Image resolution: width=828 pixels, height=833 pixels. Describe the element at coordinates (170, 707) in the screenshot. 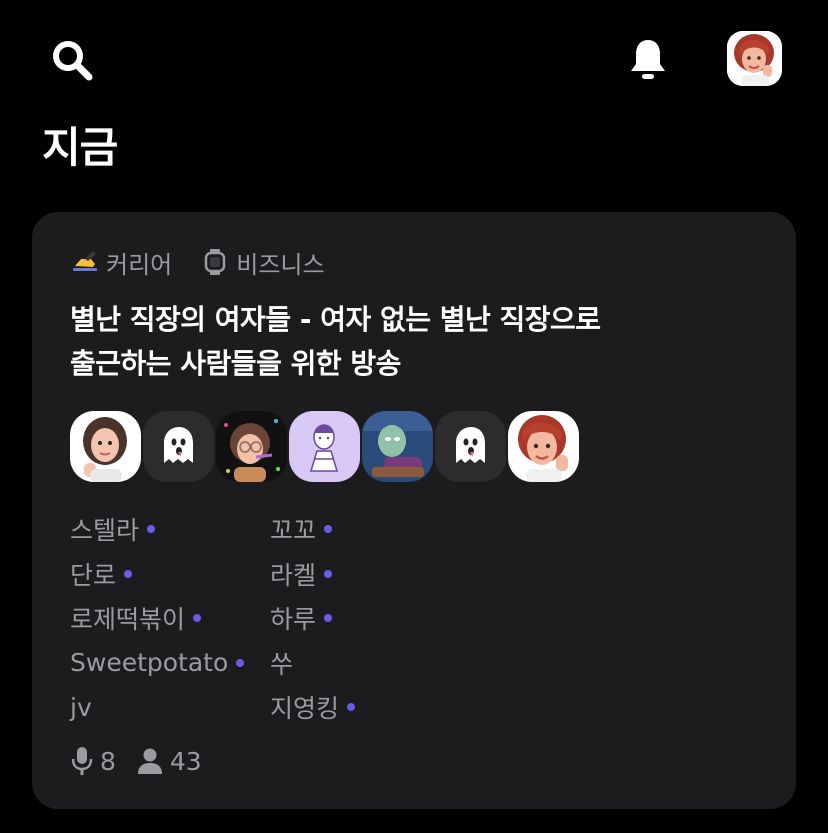

I see `speaker-name: jv` at that location.